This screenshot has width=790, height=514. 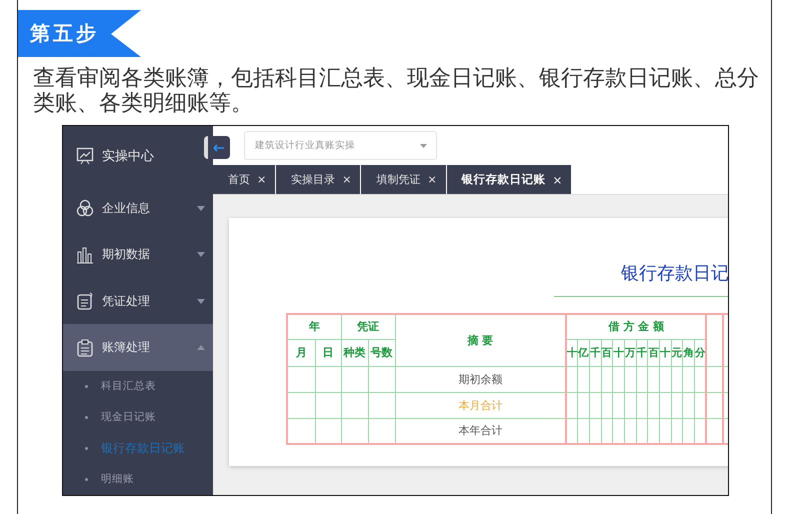 What do you see at coordinates (340, 145) in the screenshot?
I see `course-select: 建筑设计行业真账实操` at bounding box center [340, 145].